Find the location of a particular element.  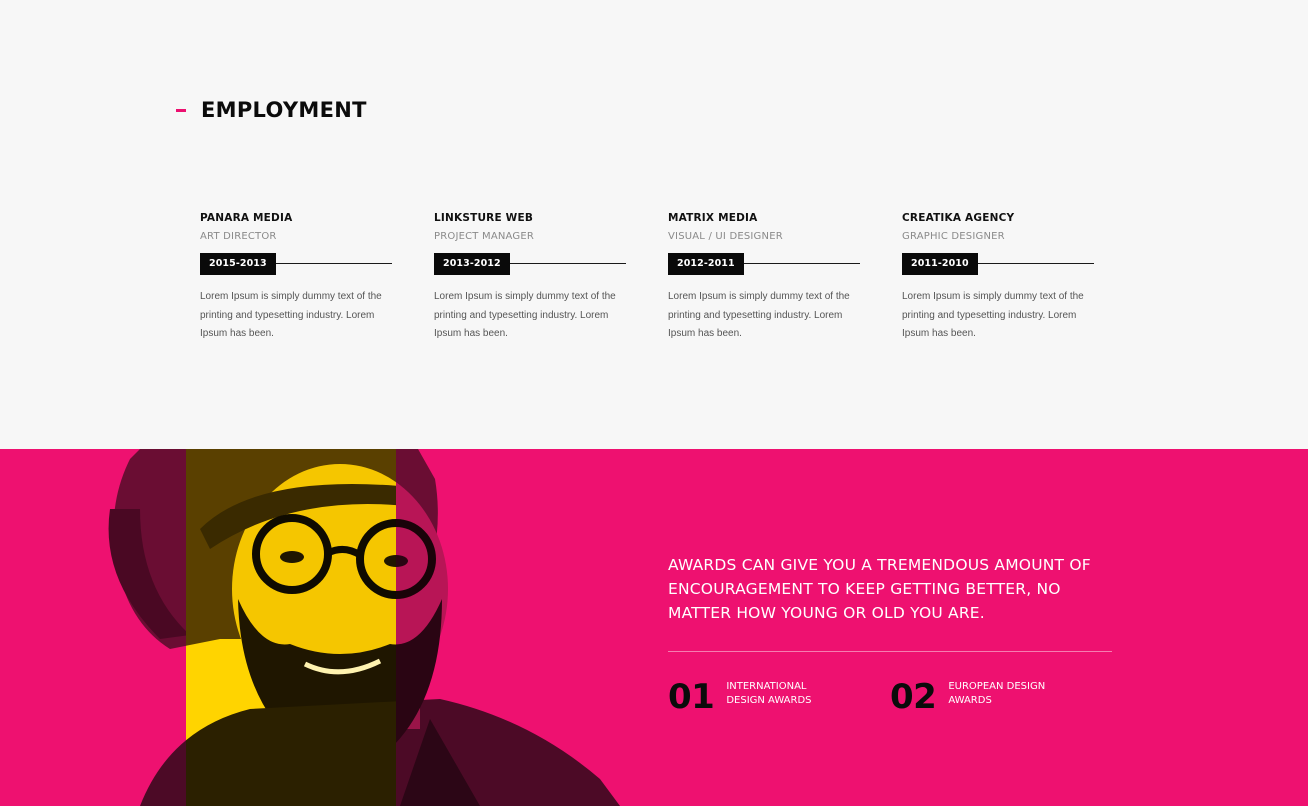

job-company: LINKSTURE WEB is located at coordinates (484, 218).